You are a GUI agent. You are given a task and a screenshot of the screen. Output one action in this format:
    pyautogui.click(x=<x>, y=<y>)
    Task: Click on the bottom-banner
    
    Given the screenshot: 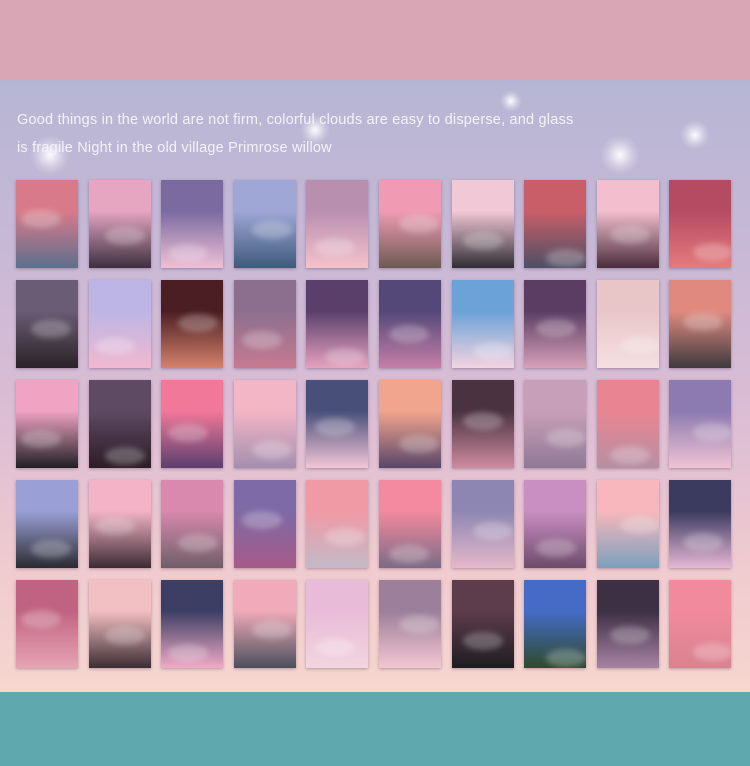 What is the action you would take?
    pyautogui.click(x=375, y=729)
    